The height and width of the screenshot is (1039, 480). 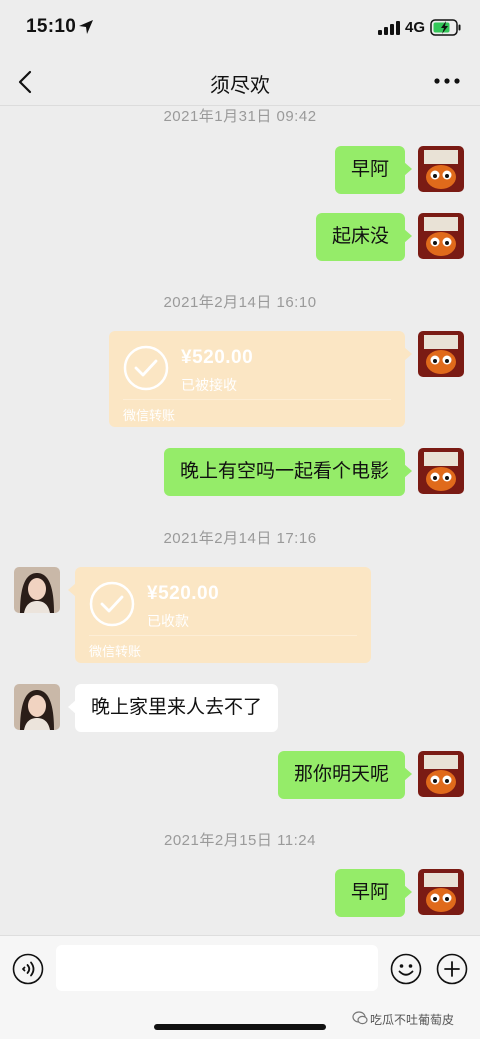 What do you see at coordinates (219, 615) in the screenshot?
I see `transfer-card: ¥520.00 已收款 微信转账` at bounding box center [219, 615].